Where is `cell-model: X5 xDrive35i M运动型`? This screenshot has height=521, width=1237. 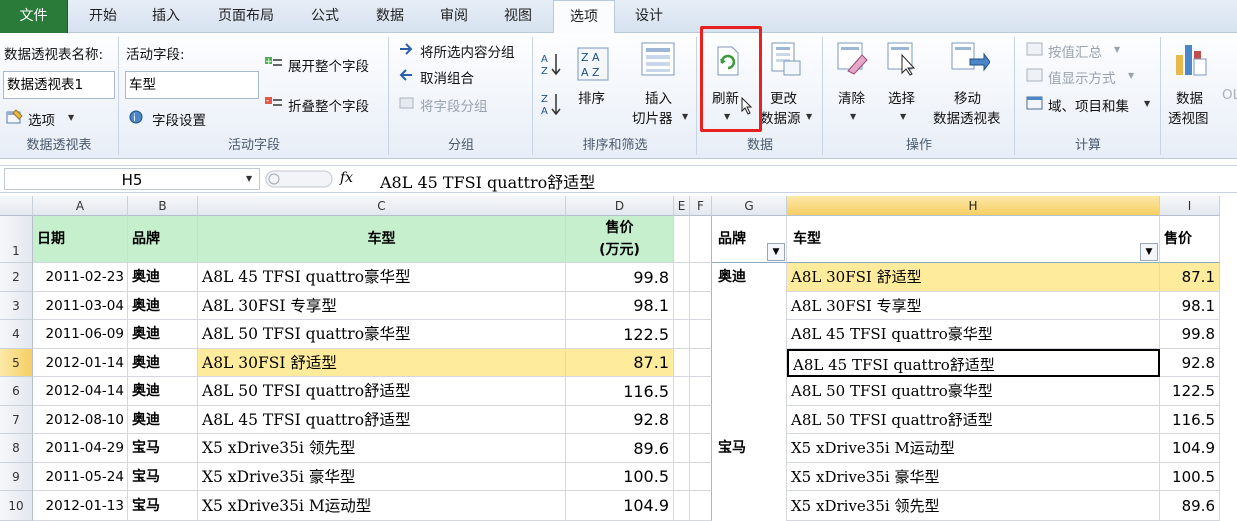 cell-model: X5 xDrive35i M运动型 is located at coordinates (382, 506).